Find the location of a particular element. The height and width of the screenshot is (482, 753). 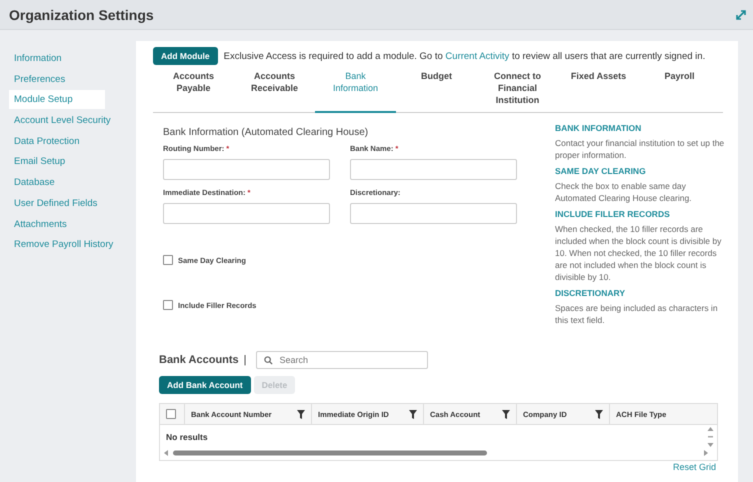

help-text: Spaces are being included as characters in this text field. is located at coordinates (637, 314).